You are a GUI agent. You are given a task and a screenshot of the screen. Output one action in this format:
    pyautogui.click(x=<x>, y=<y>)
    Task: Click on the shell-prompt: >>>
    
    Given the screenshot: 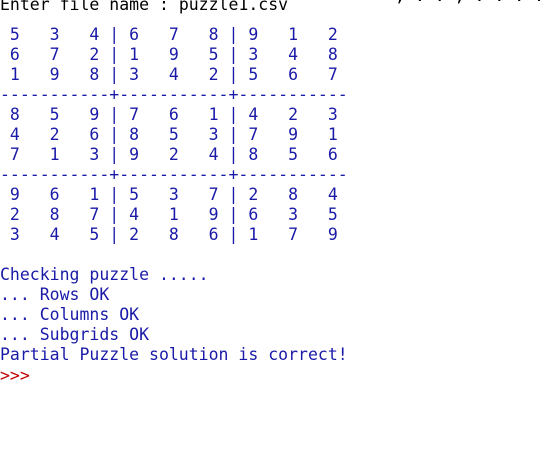 What is the action you would take?
    pyautogui.click(x=15, y=376)
    